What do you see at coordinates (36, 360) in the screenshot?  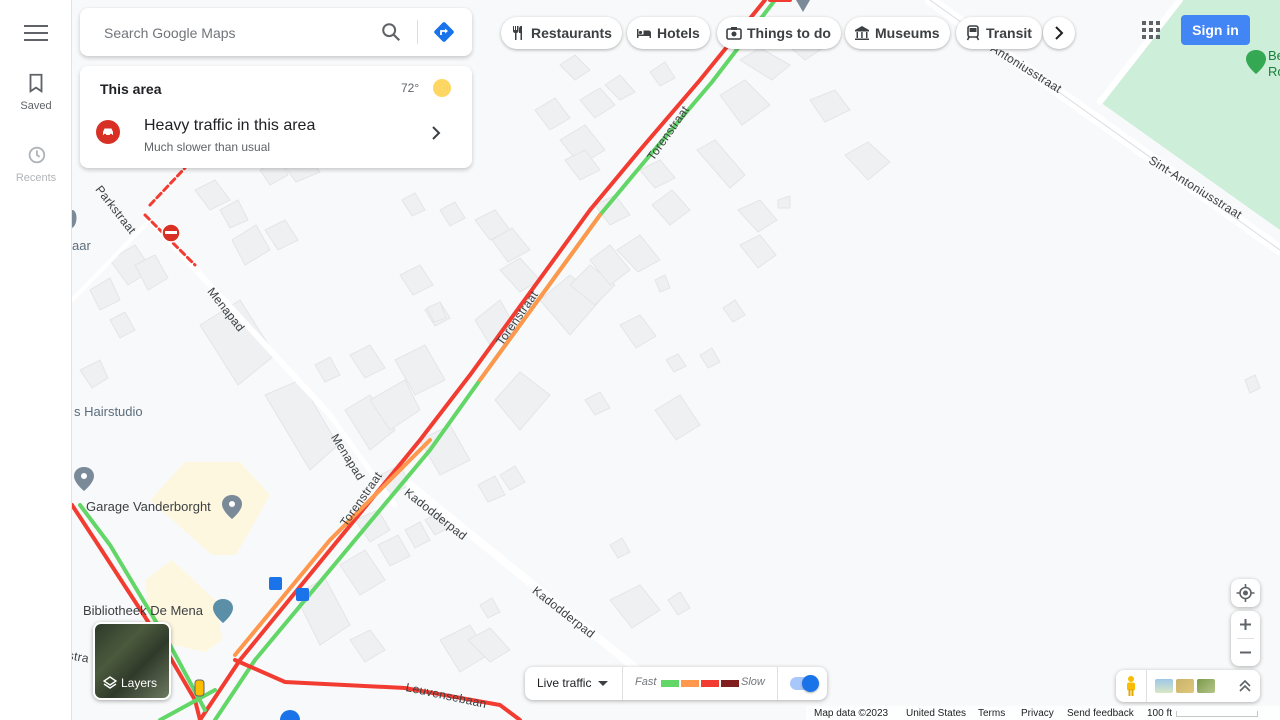 I see `left-rail: Saved Recents` at bounding box center [36, 360].